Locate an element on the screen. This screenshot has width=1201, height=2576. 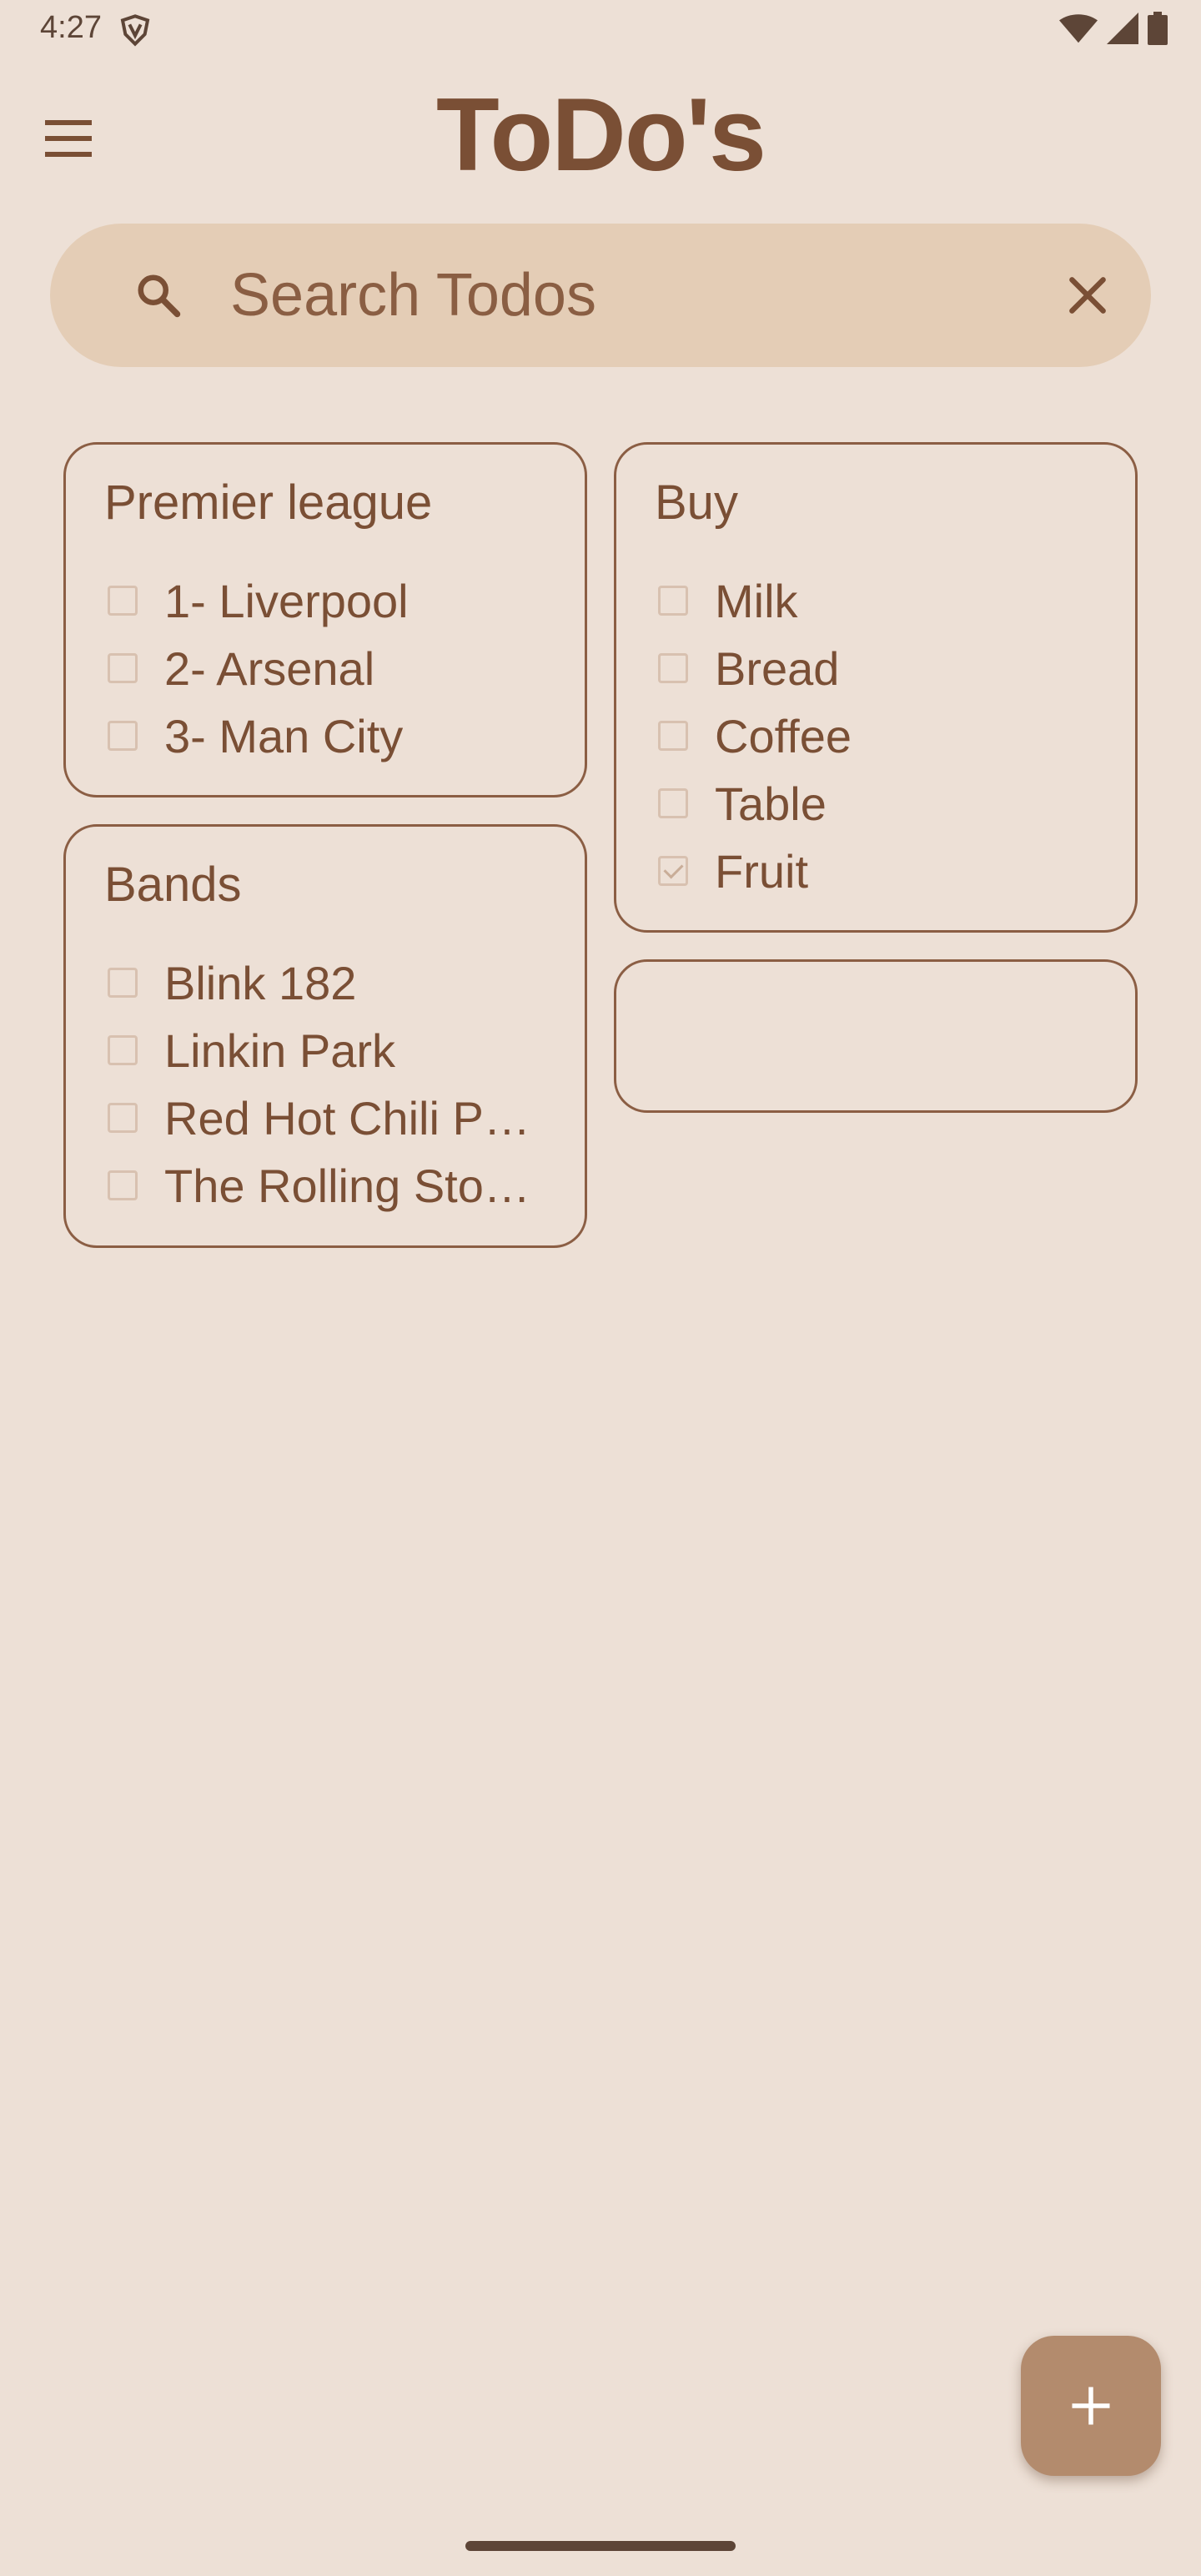
search-input is located at coordinates (622, 295).